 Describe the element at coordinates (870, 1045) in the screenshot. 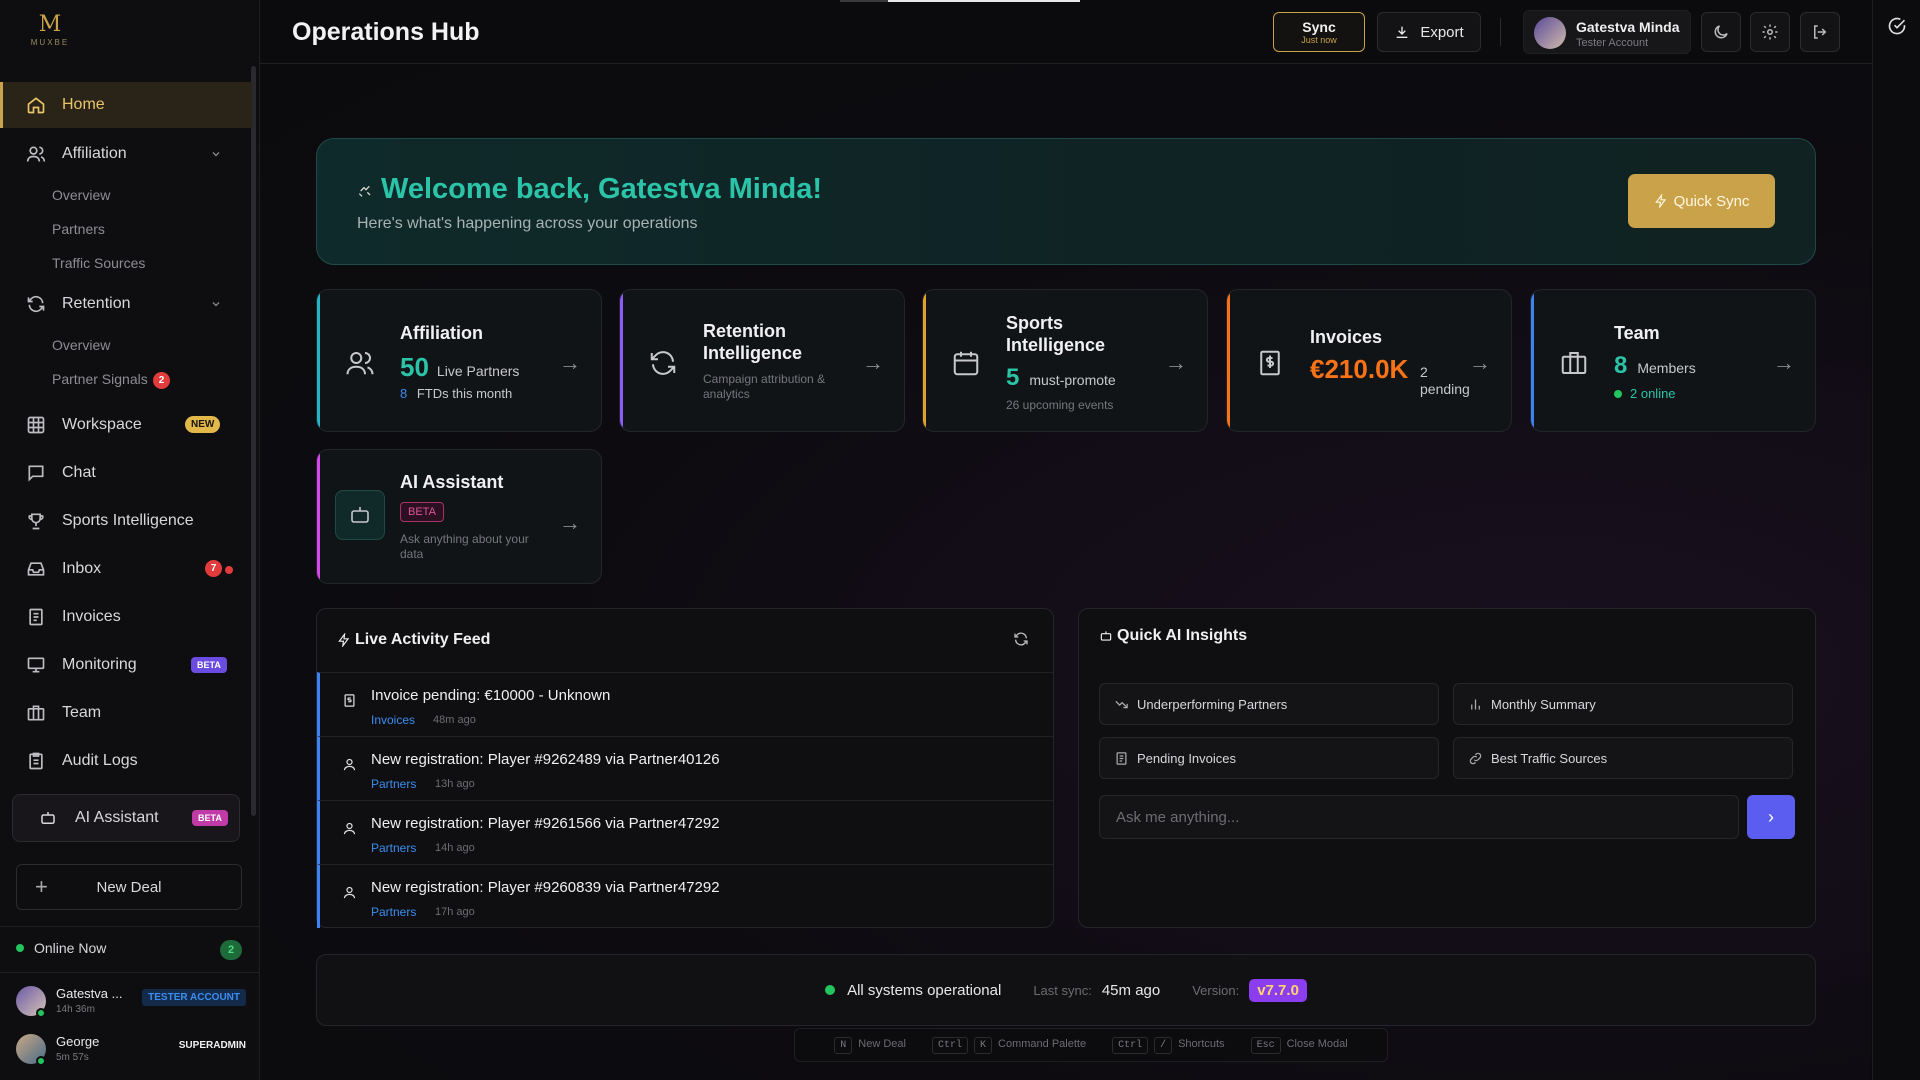

I see `shortcut-new-deal: N New Deal` at that location.